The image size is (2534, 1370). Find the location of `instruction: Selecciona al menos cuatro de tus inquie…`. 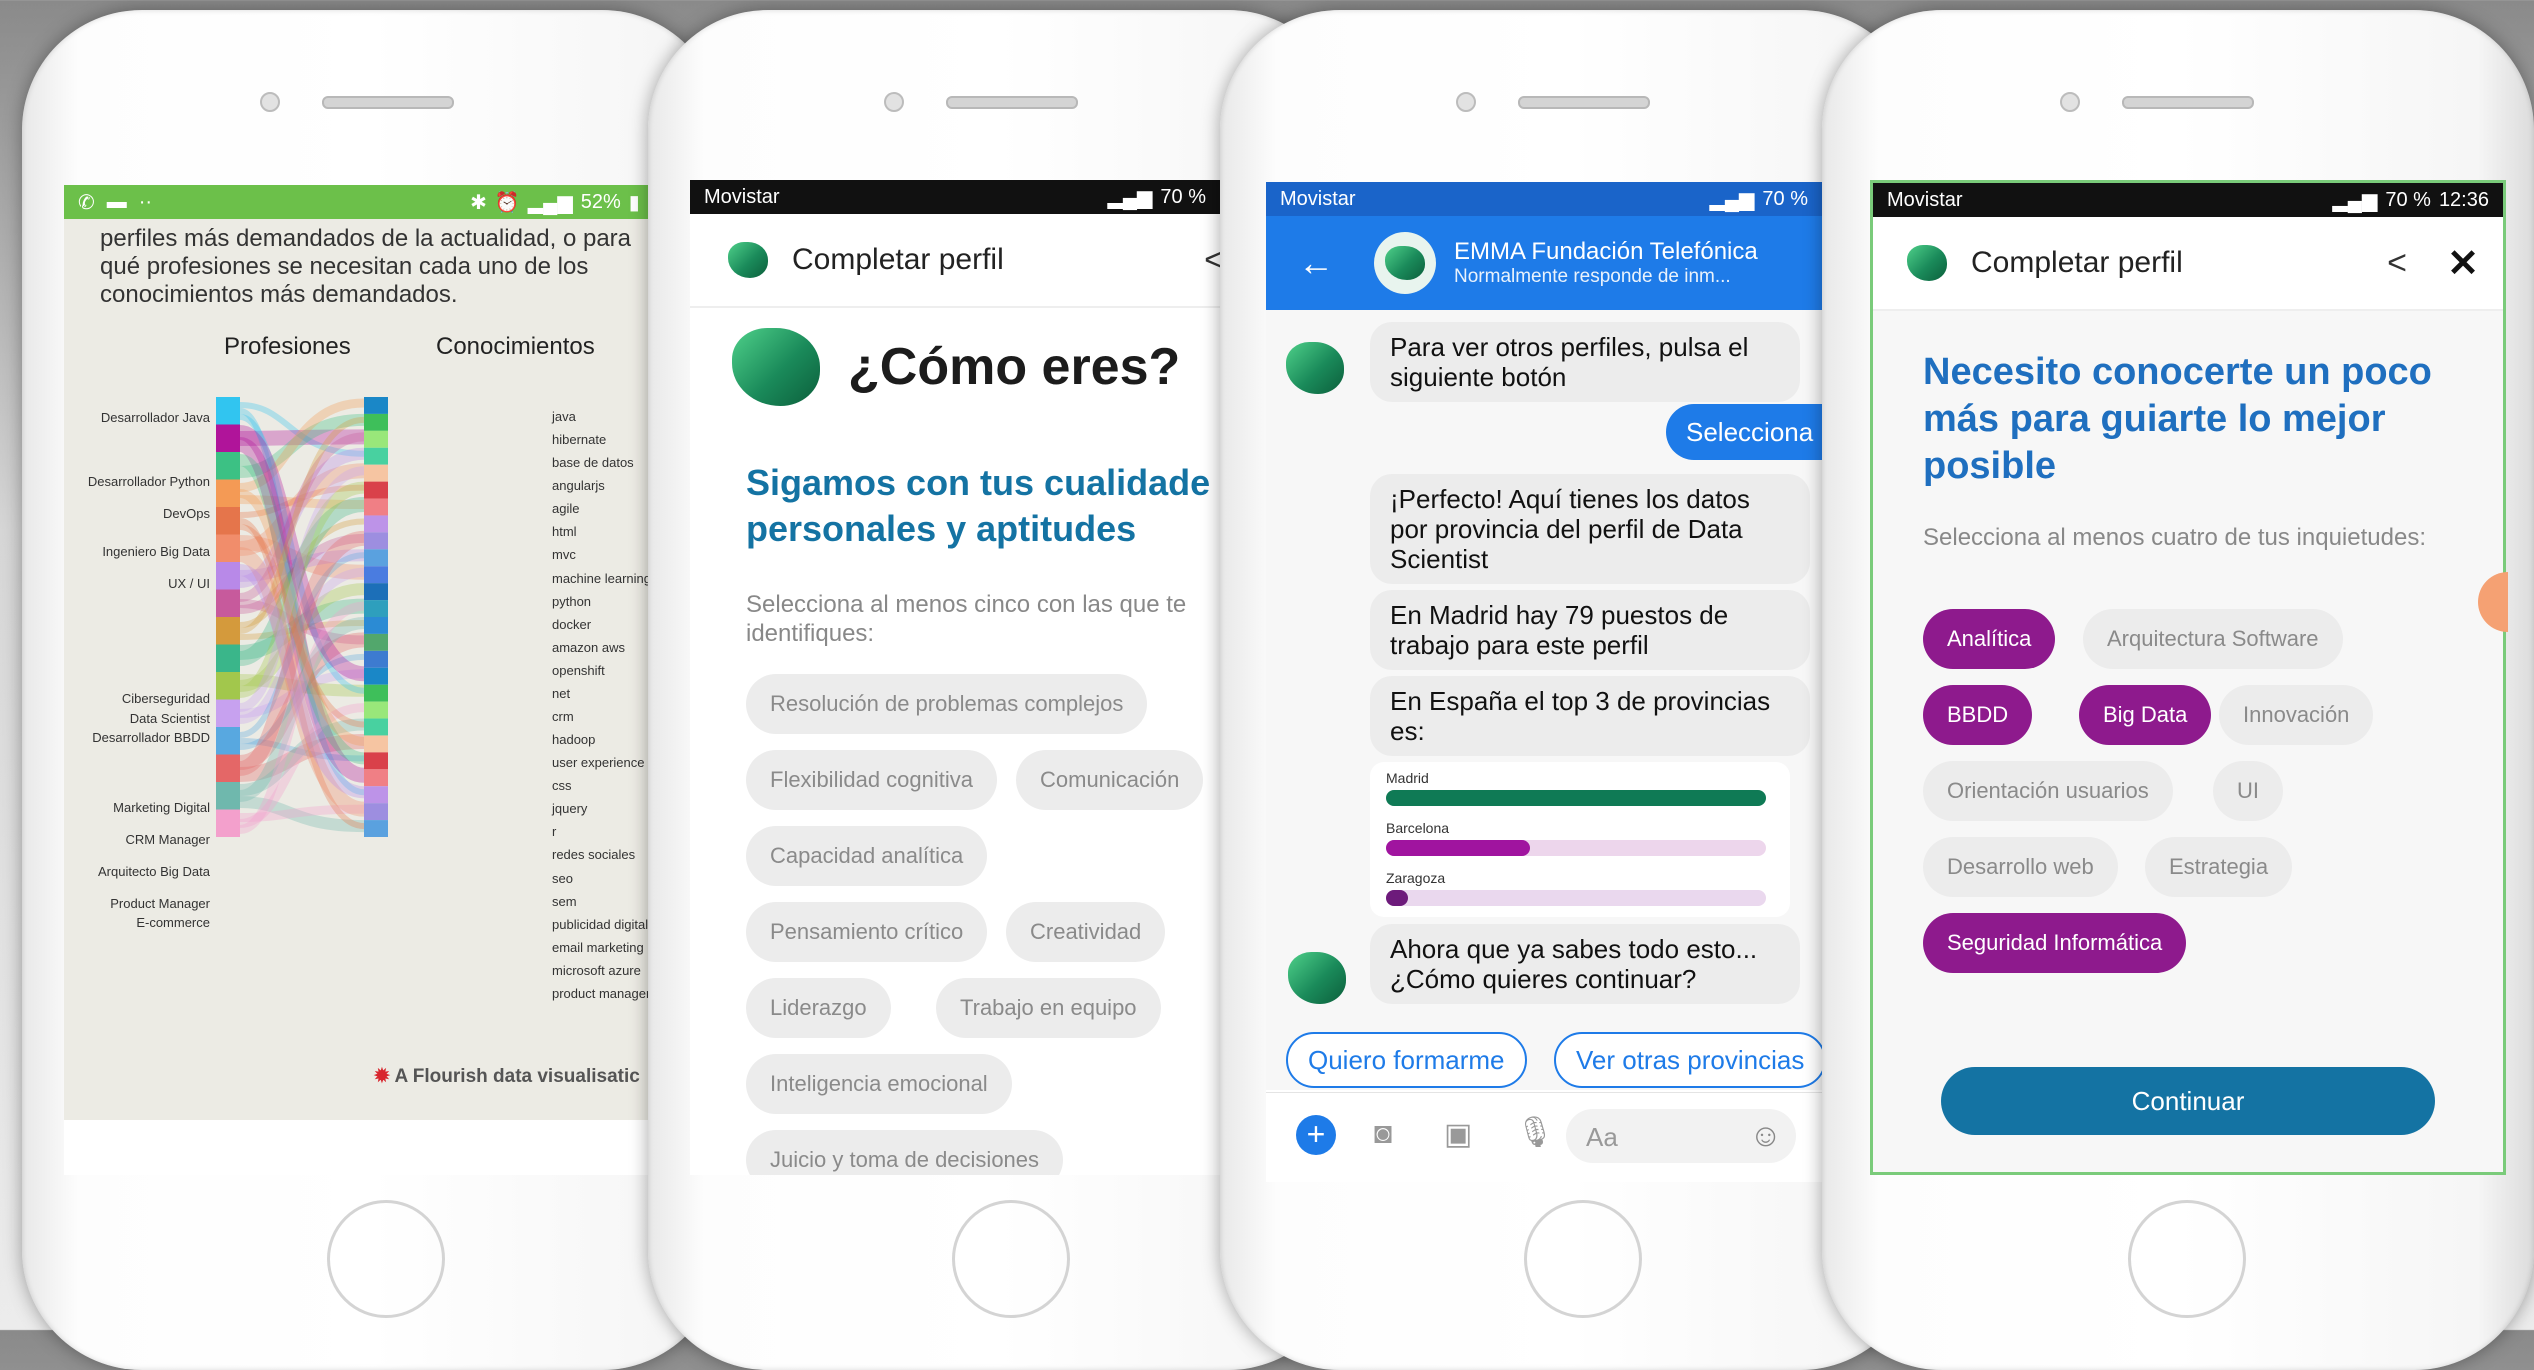

instruction: Selecciona al menos cuatro de tus inquie… is located at coordinates (2174, 537).